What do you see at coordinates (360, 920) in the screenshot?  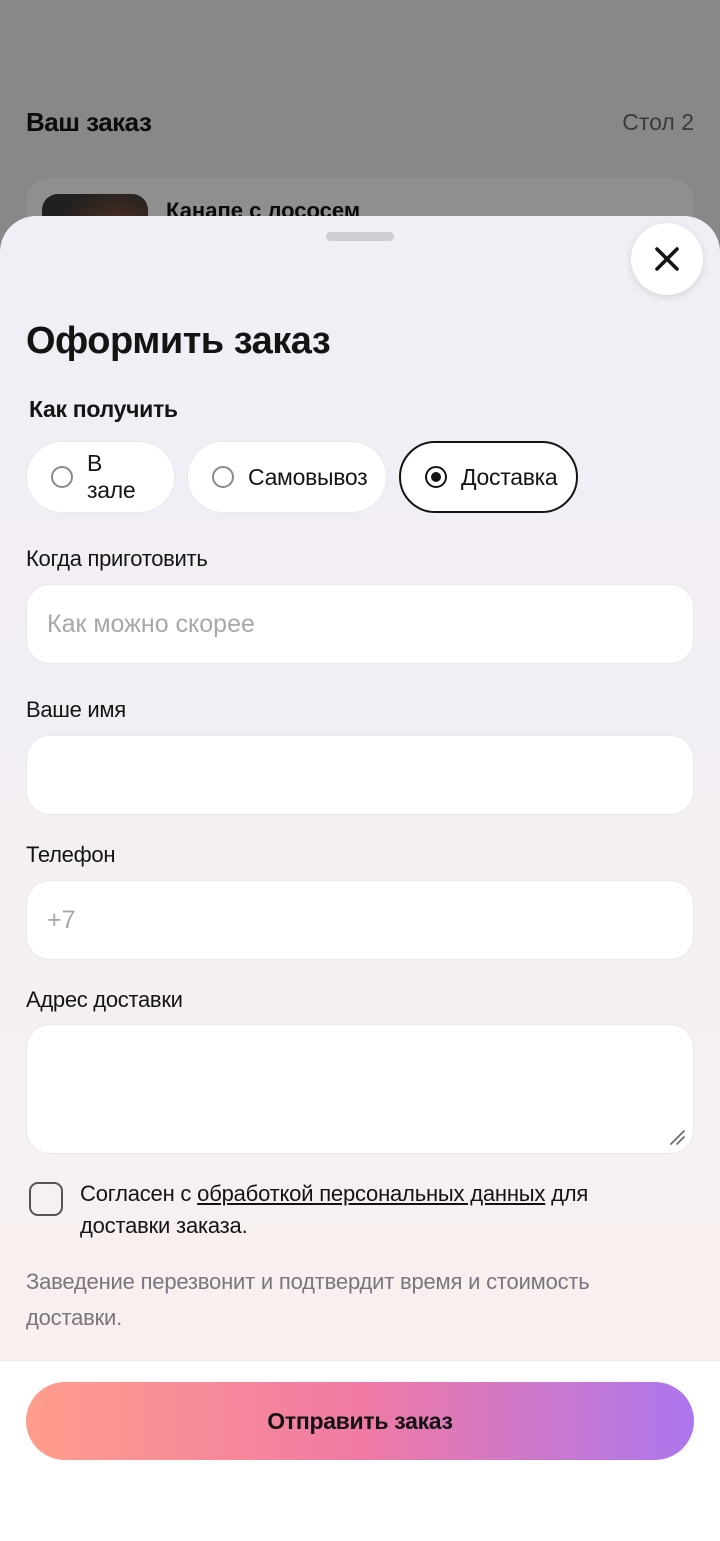 I see `phone-input: +7` at bounding box center [360, 920].